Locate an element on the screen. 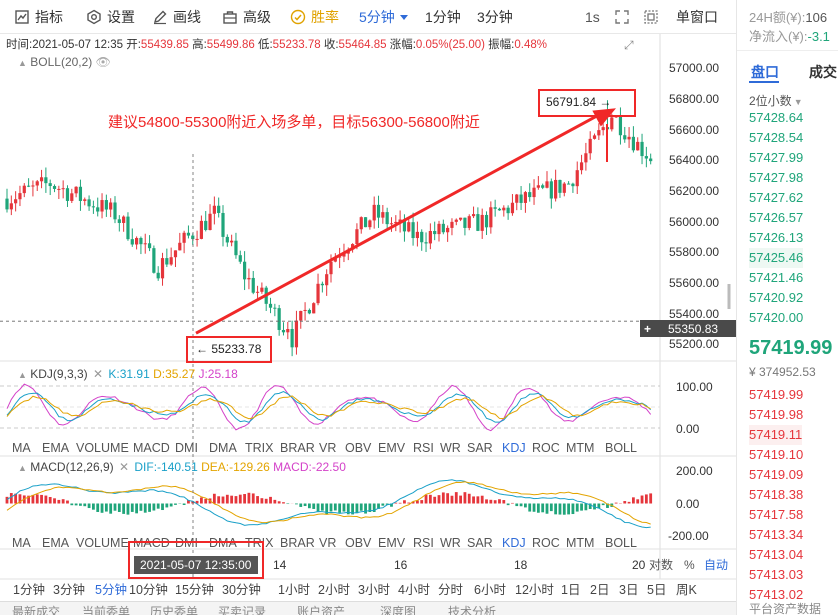 The width and height of the screenshot is (838, 615). chevron-down-icon is located at coordinates (403, 17).